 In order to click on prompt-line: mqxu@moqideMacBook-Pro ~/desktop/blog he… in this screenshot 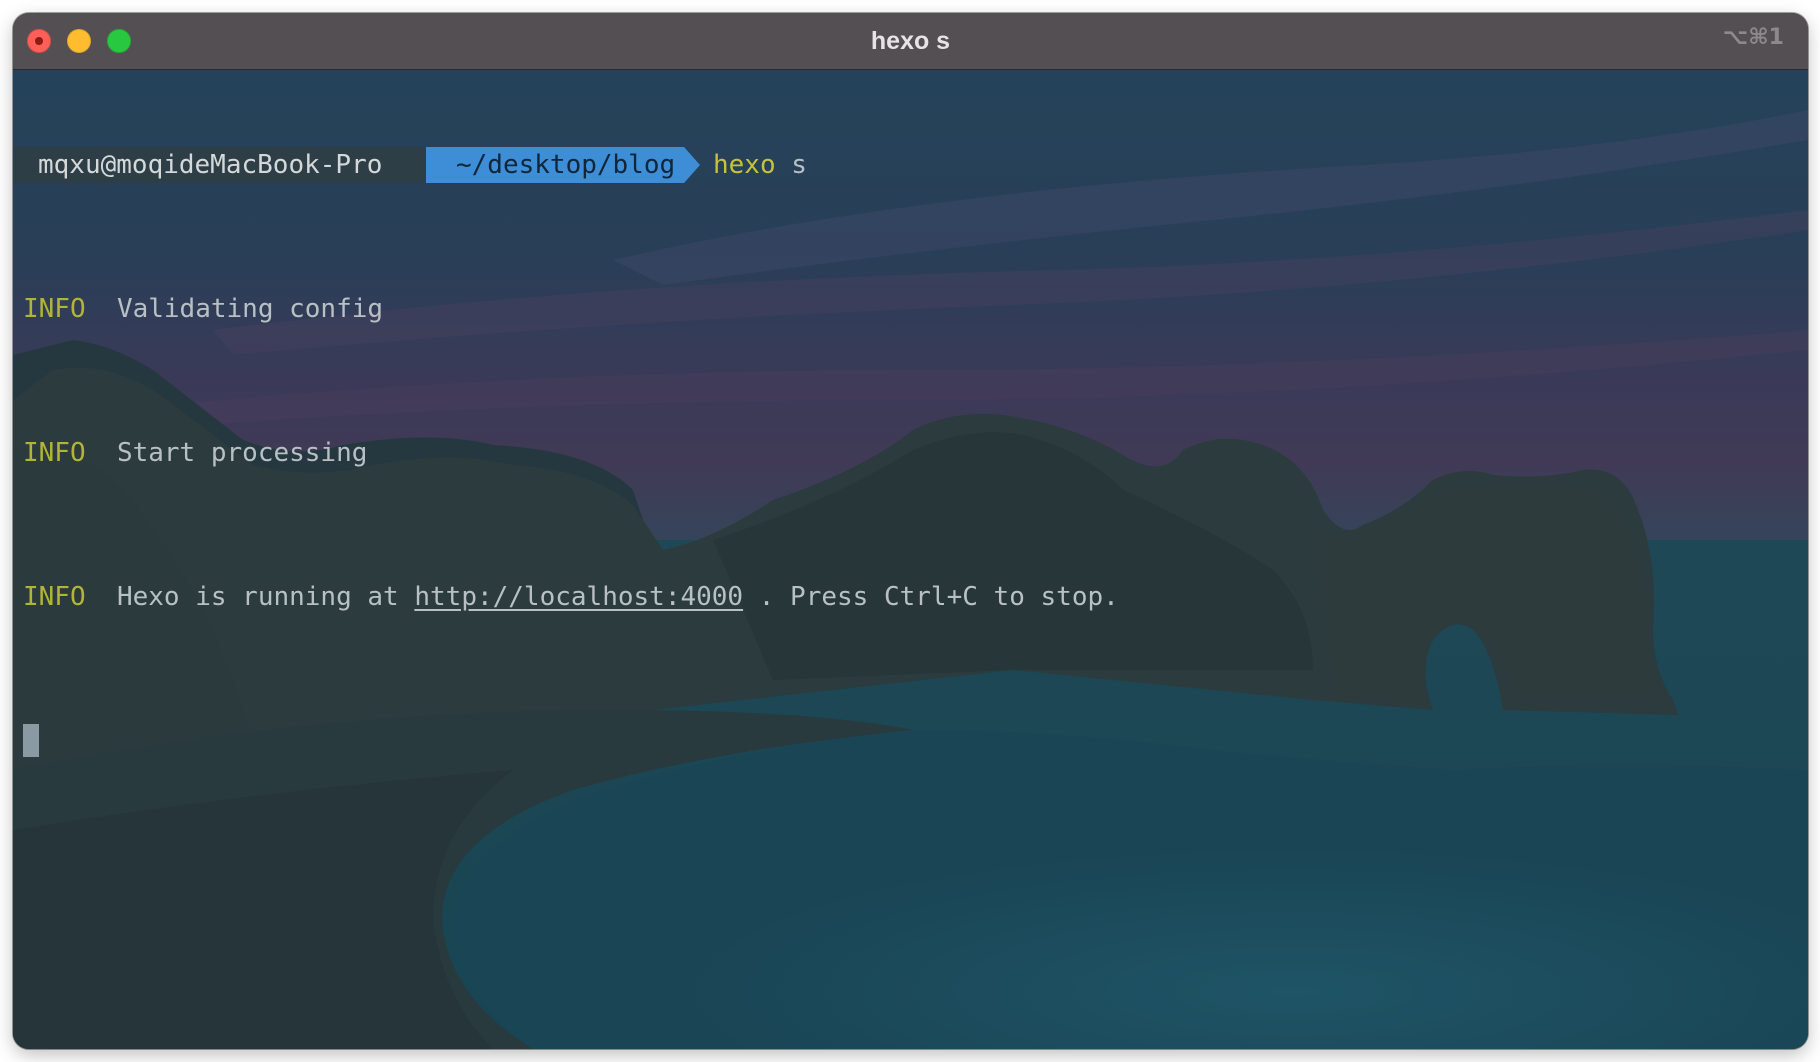, I will do `click(910, 165)`.